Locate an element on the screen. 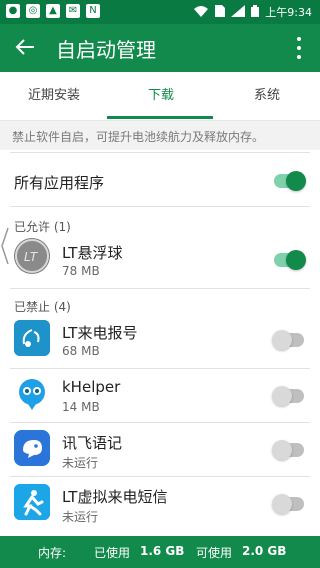 Image resolution: width=320 pixels, height=568 pixels. app-size: 68 MB is located at coordinates (81, 351).